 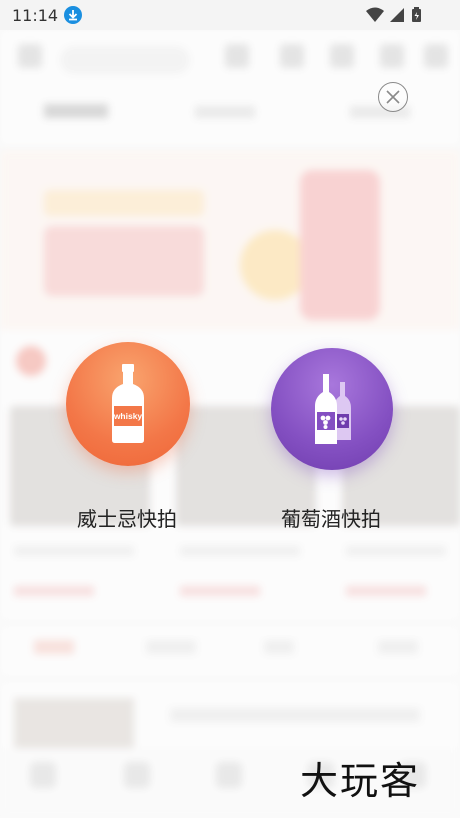 I want to click on wine-bottles-icon, so click(x=333, y=409).